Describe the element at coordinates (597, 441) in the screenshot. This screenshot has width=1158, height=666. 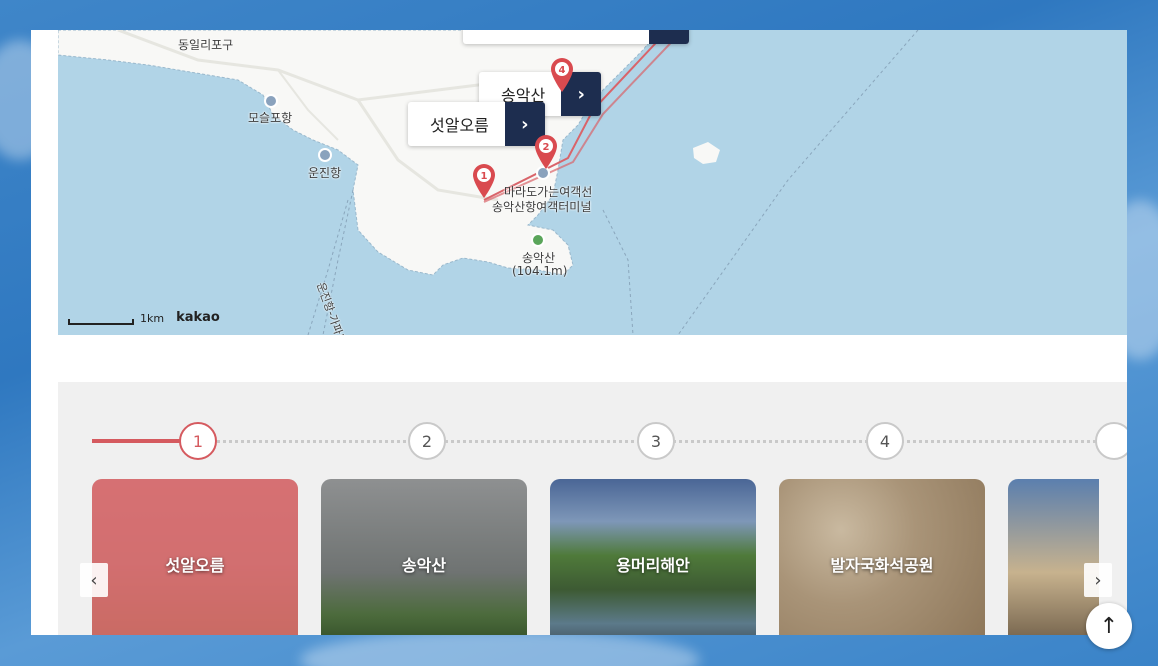
I see `timeline-dots` at that location.